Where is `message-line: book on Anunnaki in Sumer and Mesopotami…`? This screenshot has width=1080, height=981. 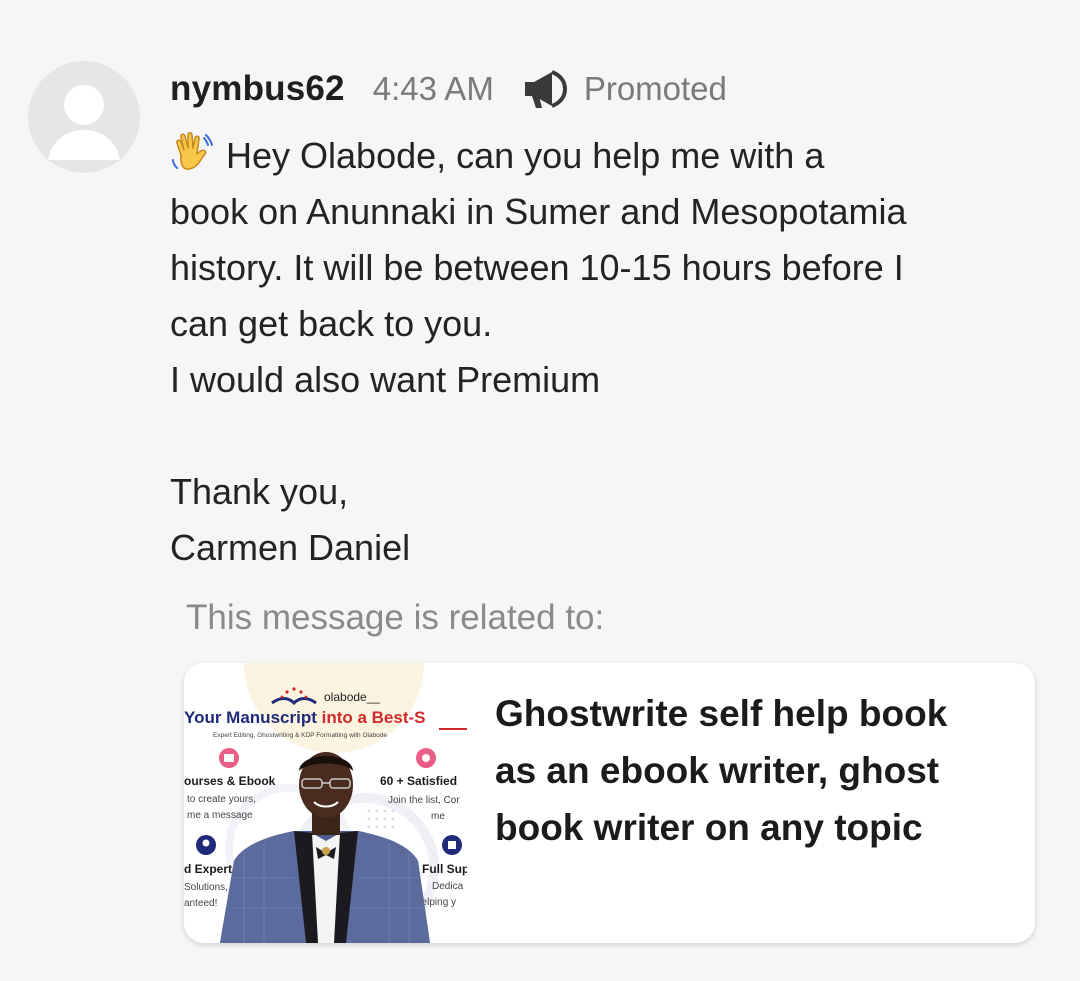 message-line: book on Anunnaki in Sumer and Mesopotami… is located at coordinates (538, 211).